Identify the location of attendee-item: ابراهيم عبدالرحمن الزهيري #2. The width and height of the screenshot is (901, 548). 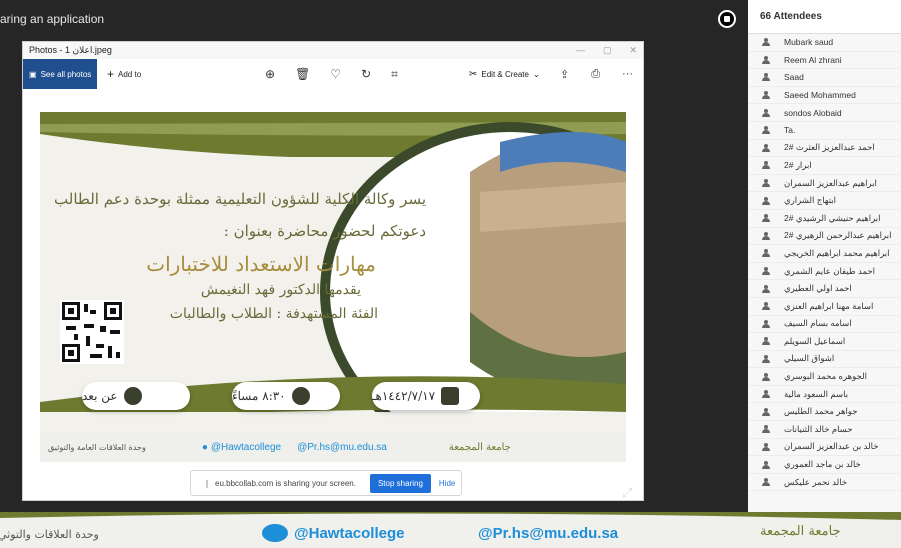
(824, 237).